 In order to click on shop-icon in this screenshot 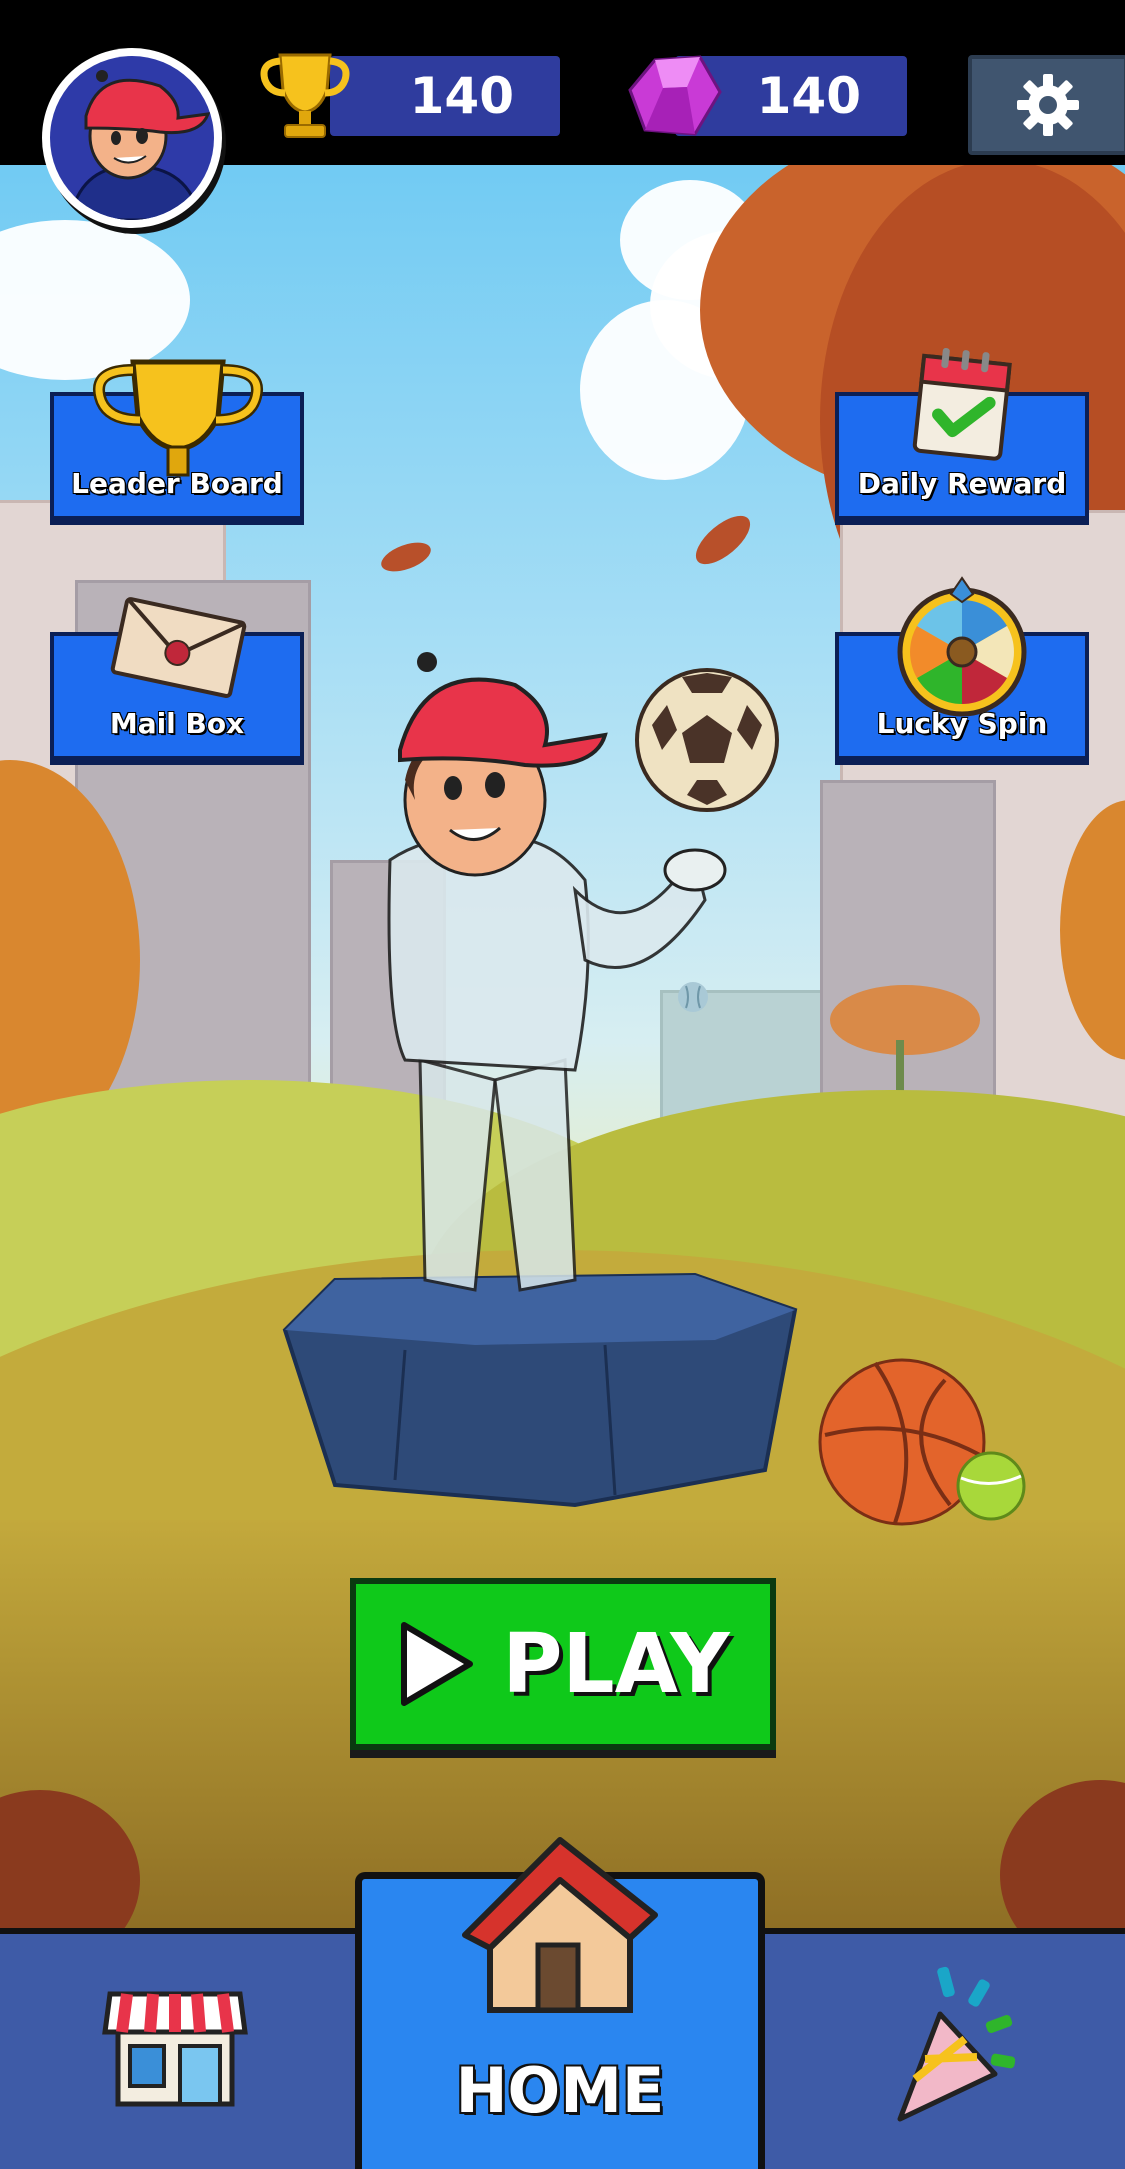, I will do `click(175, 2049)`.